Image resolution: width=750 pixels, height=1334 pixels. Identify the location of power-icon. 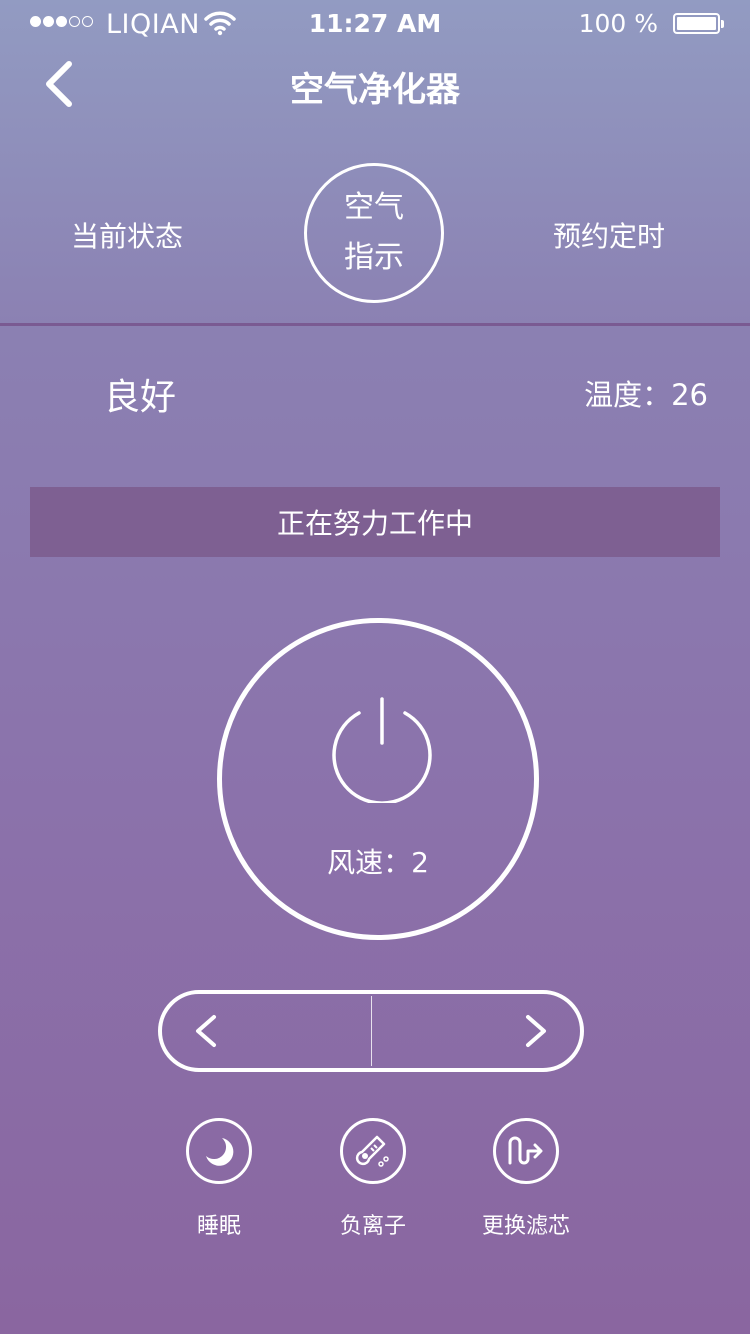
(382, 750).